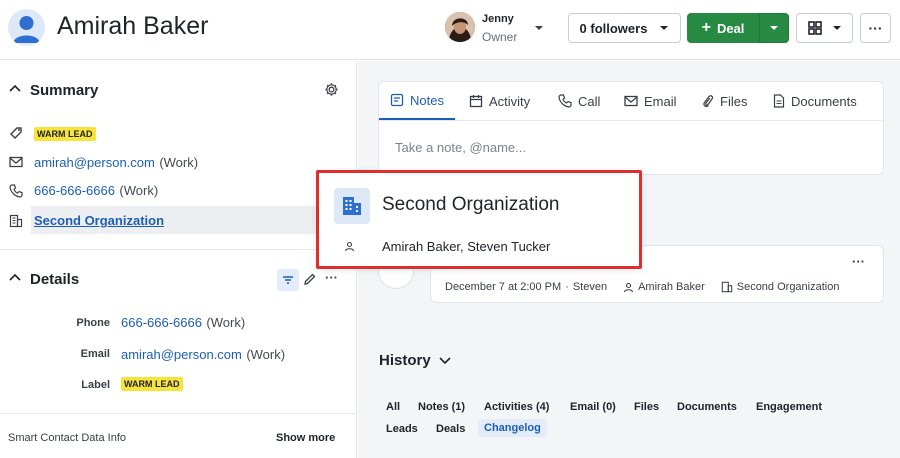  I want to click on activity-owner: Steven, so click(590, 287).